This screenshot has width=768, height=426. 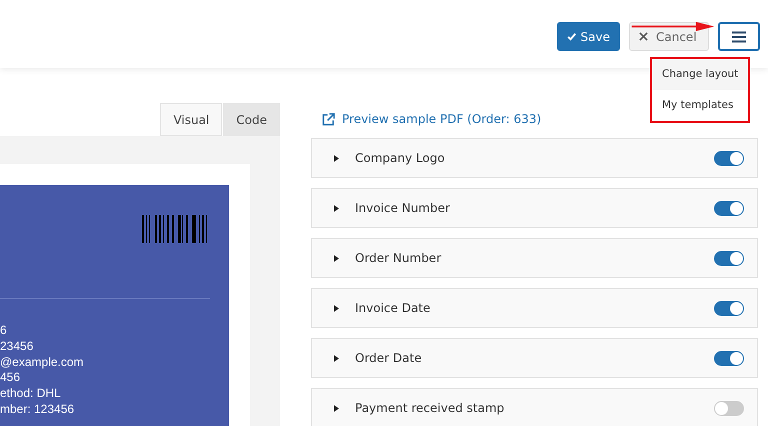 What do you see at coordinates (700, 105) in the screenshot?
I see `menu-item: My templates` at bounding box center [700, 105].